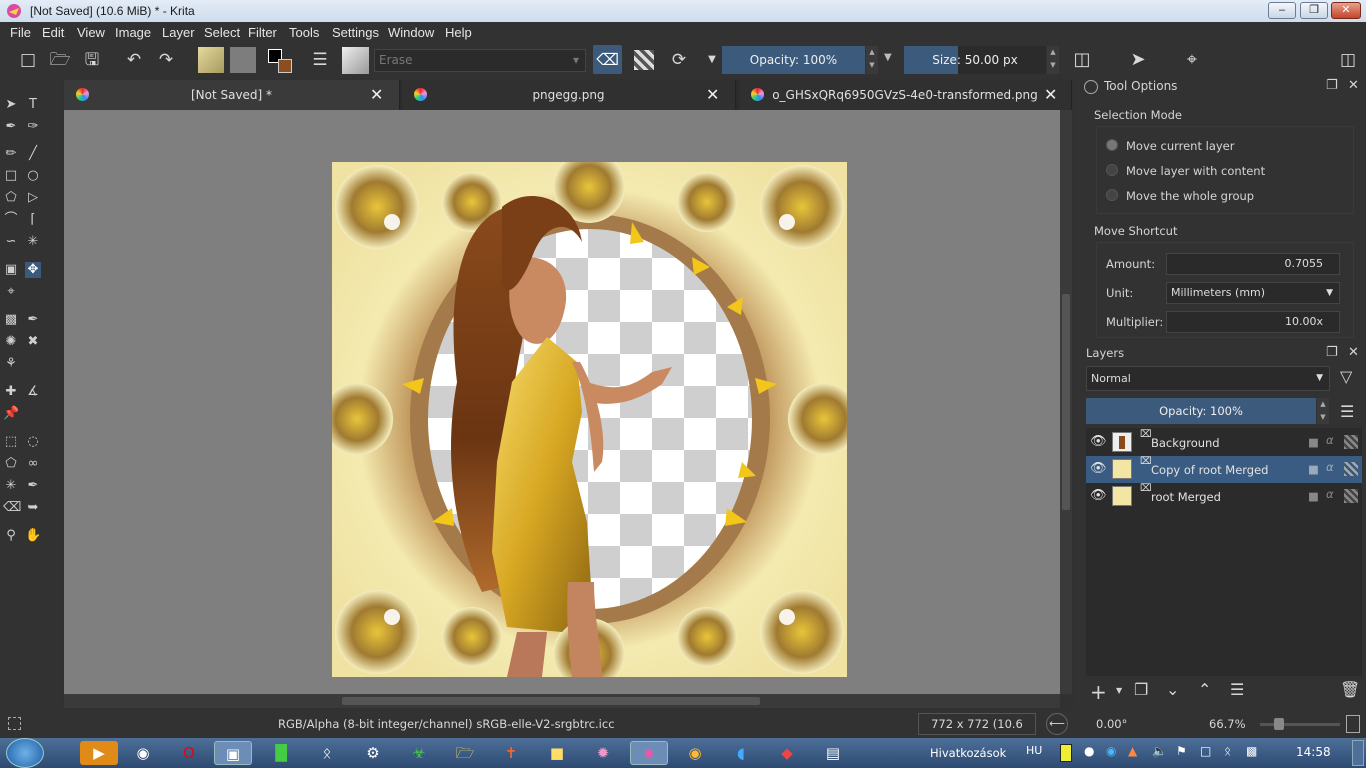 This screenshot has height=768, width=1366. Describe the element at coordinates (33, 198) in the screenshot. I see `polyline-tool-icon: ▷` at that location.